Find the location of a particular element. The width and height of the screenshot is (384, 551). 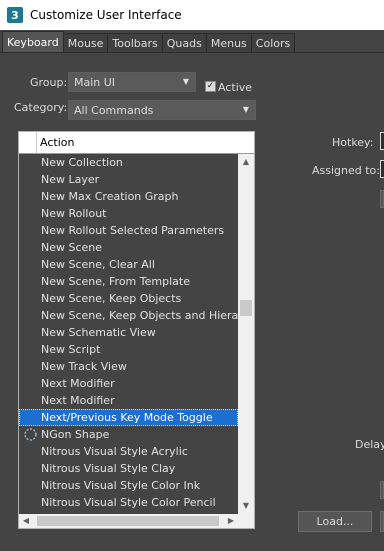

hotkey-label: Hotkey: is located at coordinates (353, 142).